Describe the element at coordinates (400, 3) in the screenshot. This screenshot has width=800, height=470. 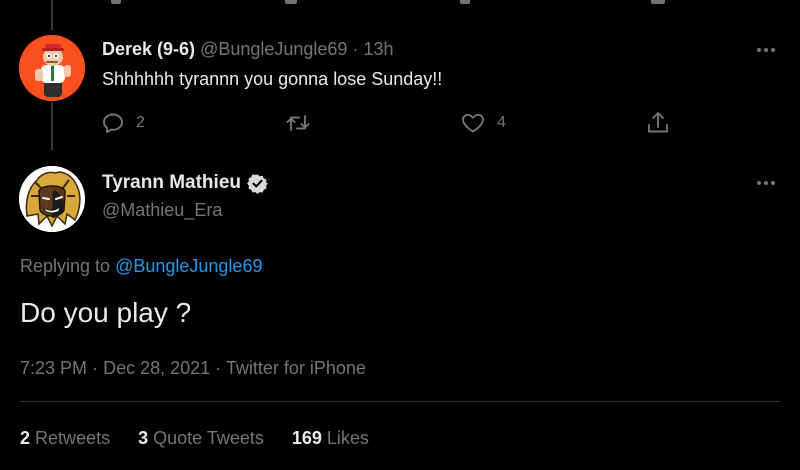
I see `previous-tweet-actions-remnant` at that location.